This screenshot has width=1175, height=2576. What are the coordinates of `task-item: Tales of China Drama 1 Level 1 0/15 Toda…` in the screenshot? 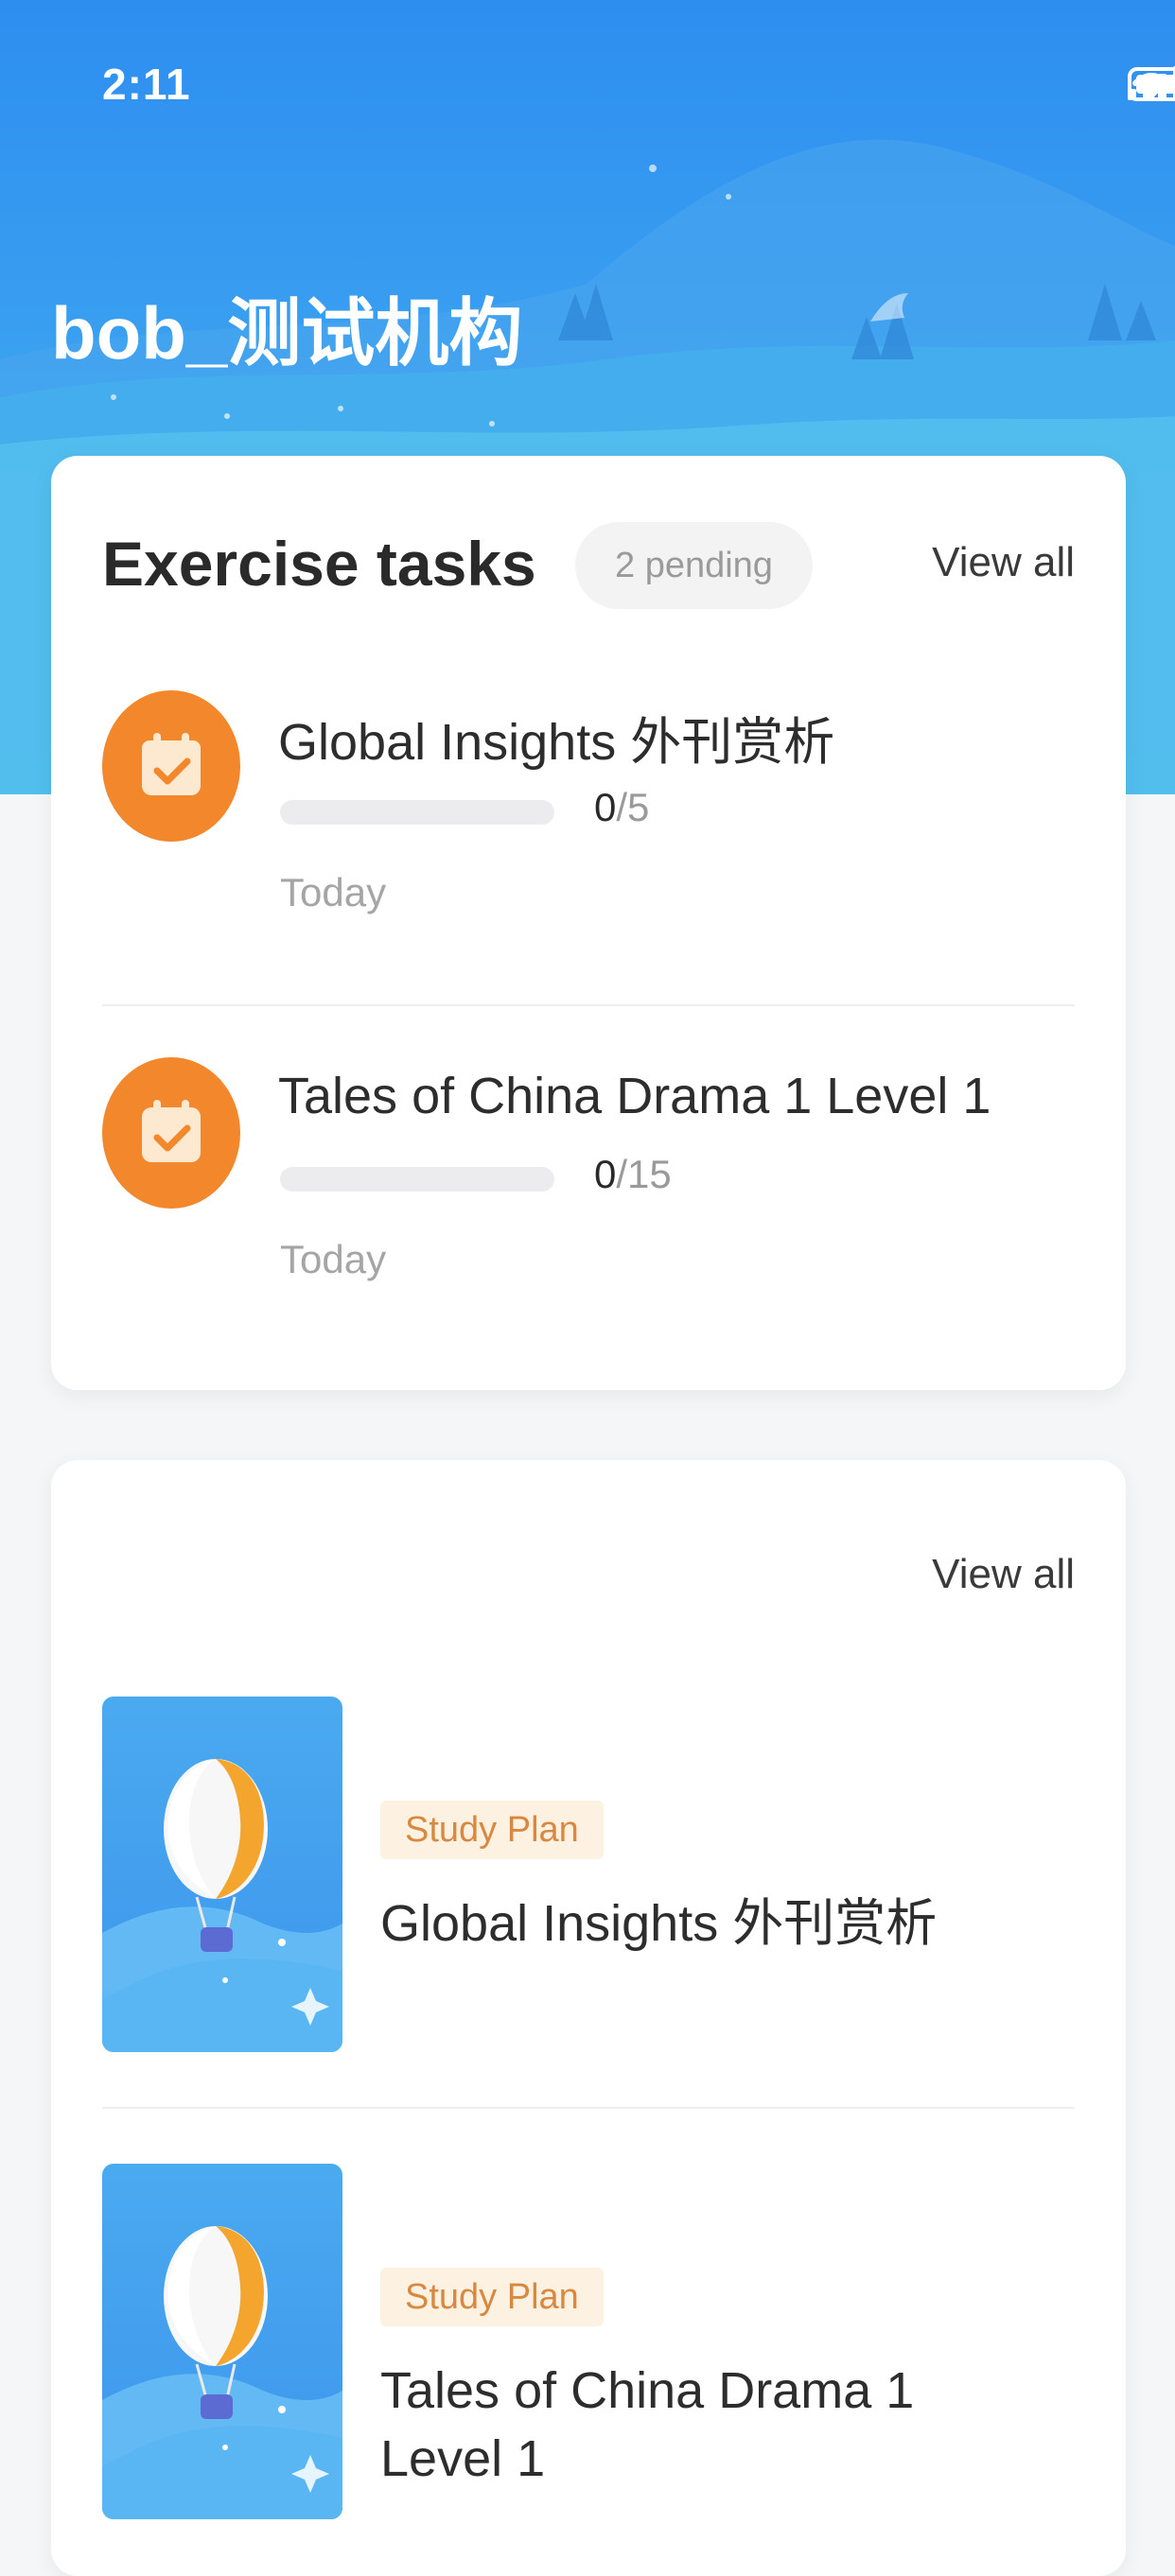 It's located at (589, 1227).